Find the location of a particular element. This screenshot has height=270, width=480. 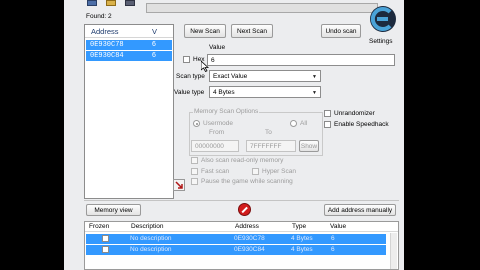

new-scan-button: New Scan is located at coordinates (205, 31).